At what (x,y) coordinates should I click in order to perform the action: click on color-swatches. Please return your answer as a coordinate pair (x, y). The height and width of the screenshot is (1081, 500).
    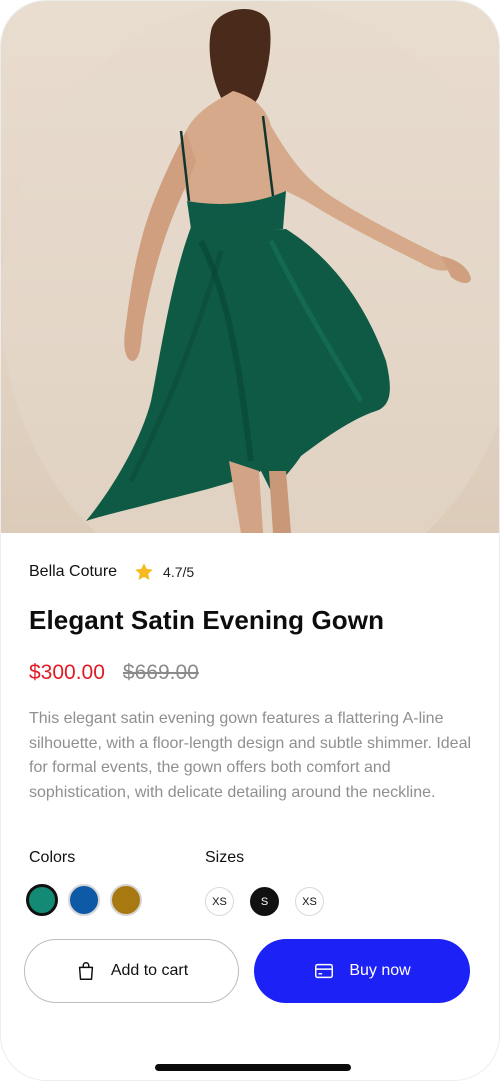
    Looking at the image, I should click on (89, 900).